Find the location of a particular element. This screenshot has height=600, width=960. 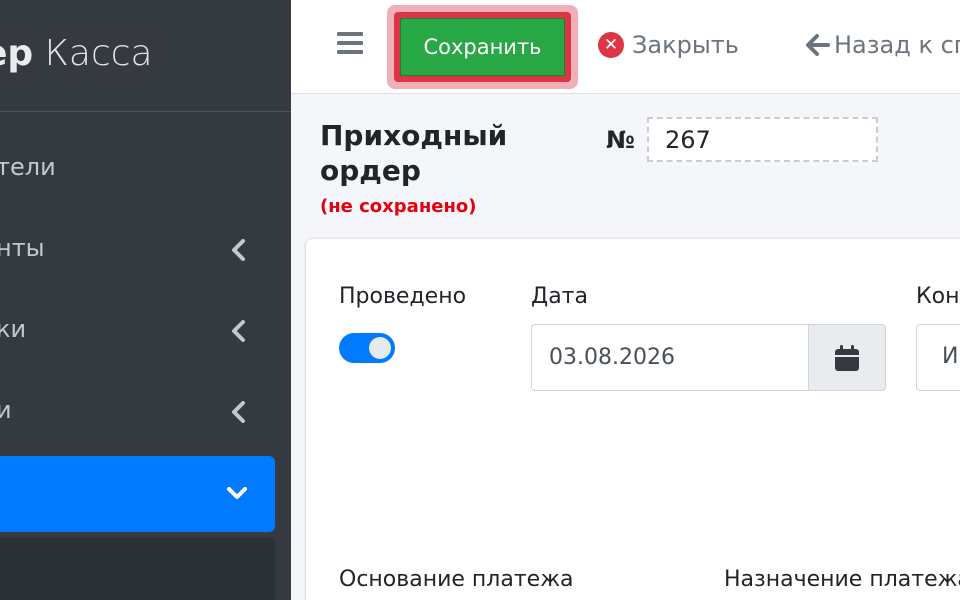

save-button-highlight: Сохранить is located at coordinates (482, 47).